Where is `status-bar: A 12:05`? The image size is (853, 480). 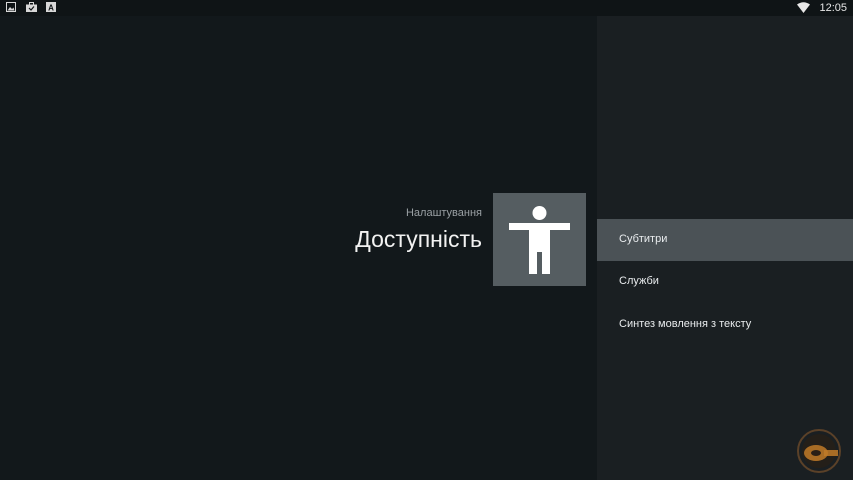 status-bar: A 12:05 is located at coordinates (426, 8).